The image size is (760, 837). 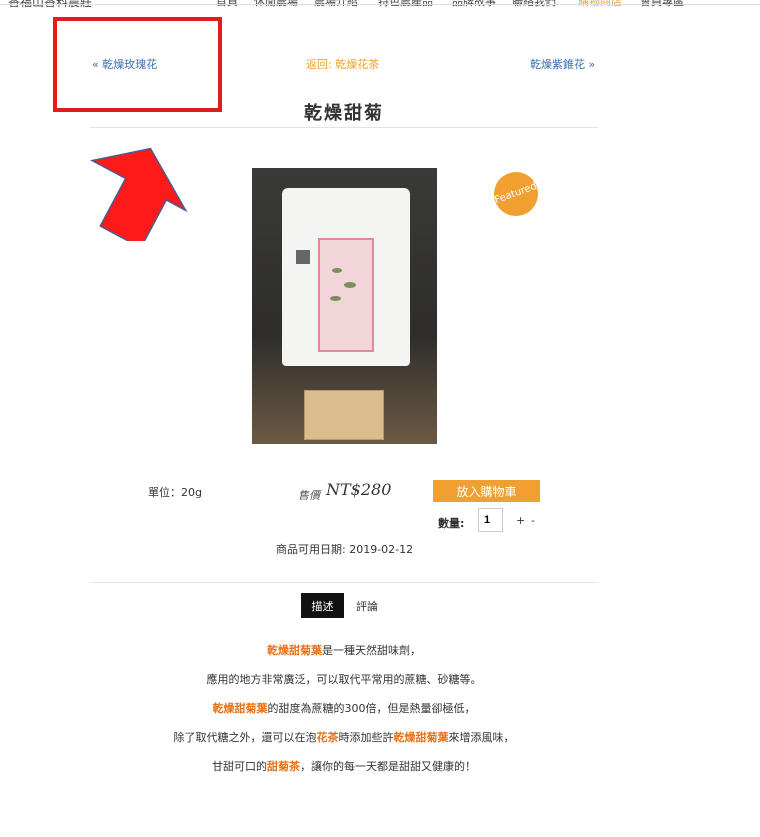 I want to click on red-up-arrow-icon, so click(x=138, y=194).